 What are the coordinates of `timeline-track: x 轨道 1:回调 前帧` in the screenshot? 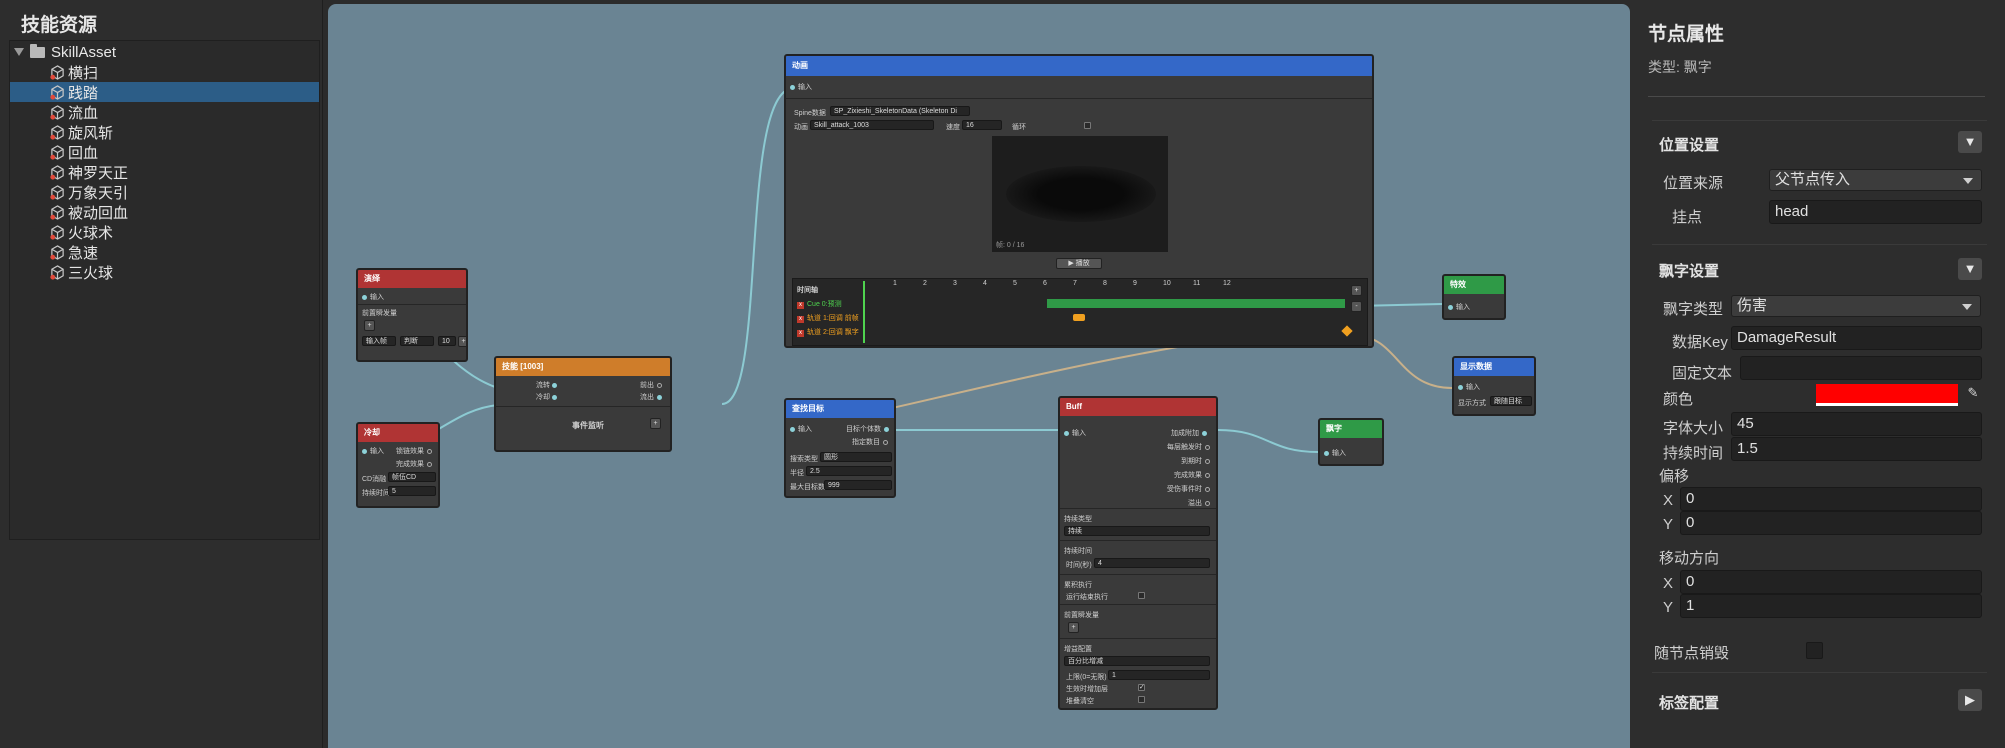 It's located at (828, 318).